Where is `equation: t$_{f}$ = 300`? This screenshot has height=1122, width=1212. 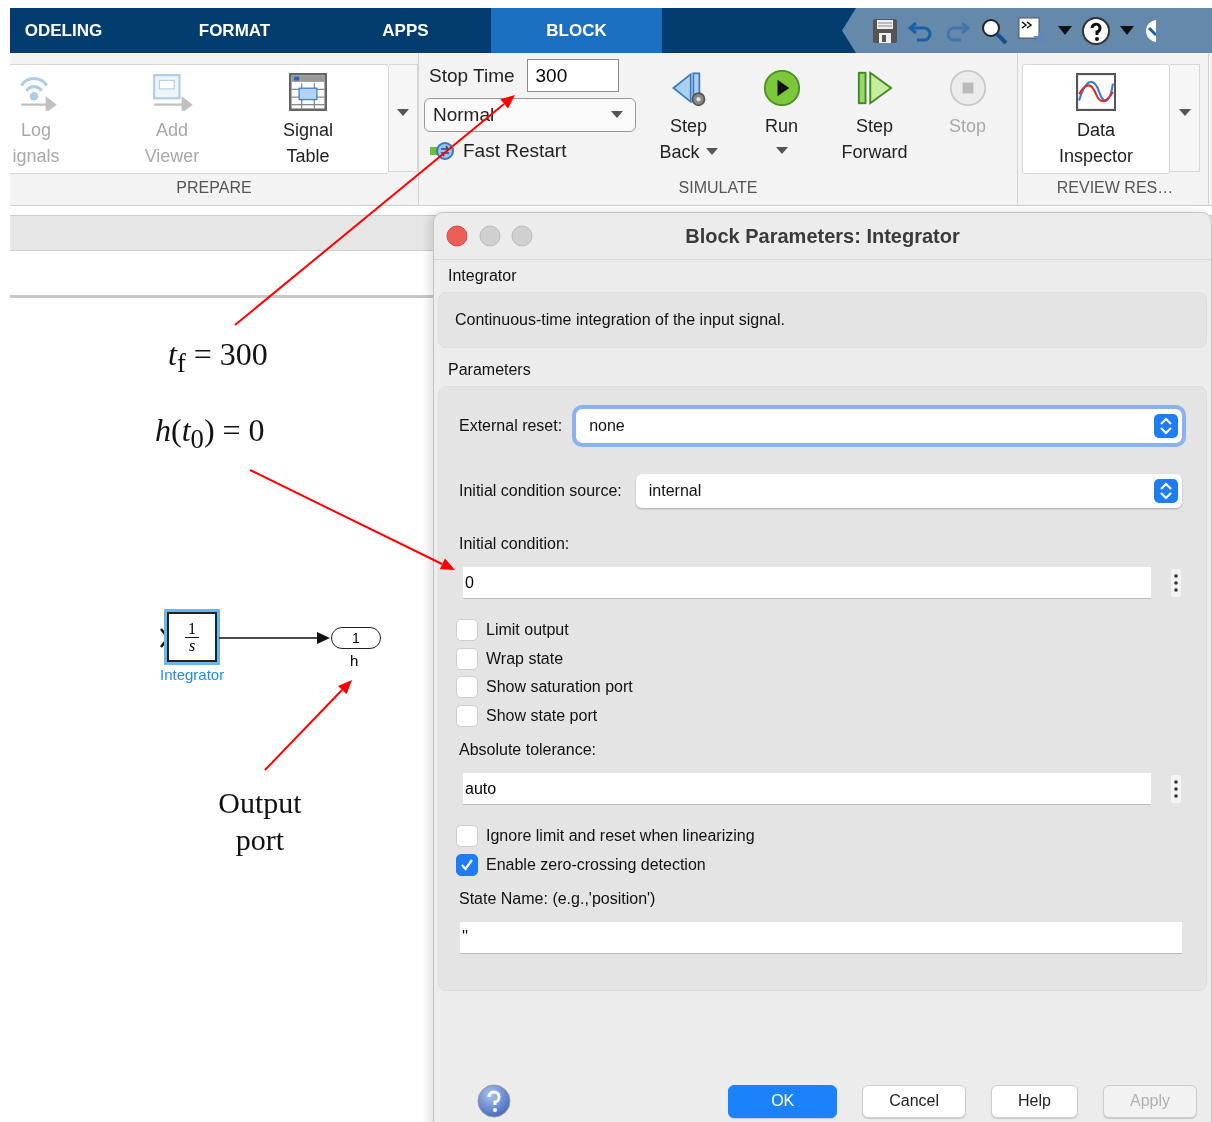
equation: t$_{f}$ = 300 is located at coordinates (218, 358).